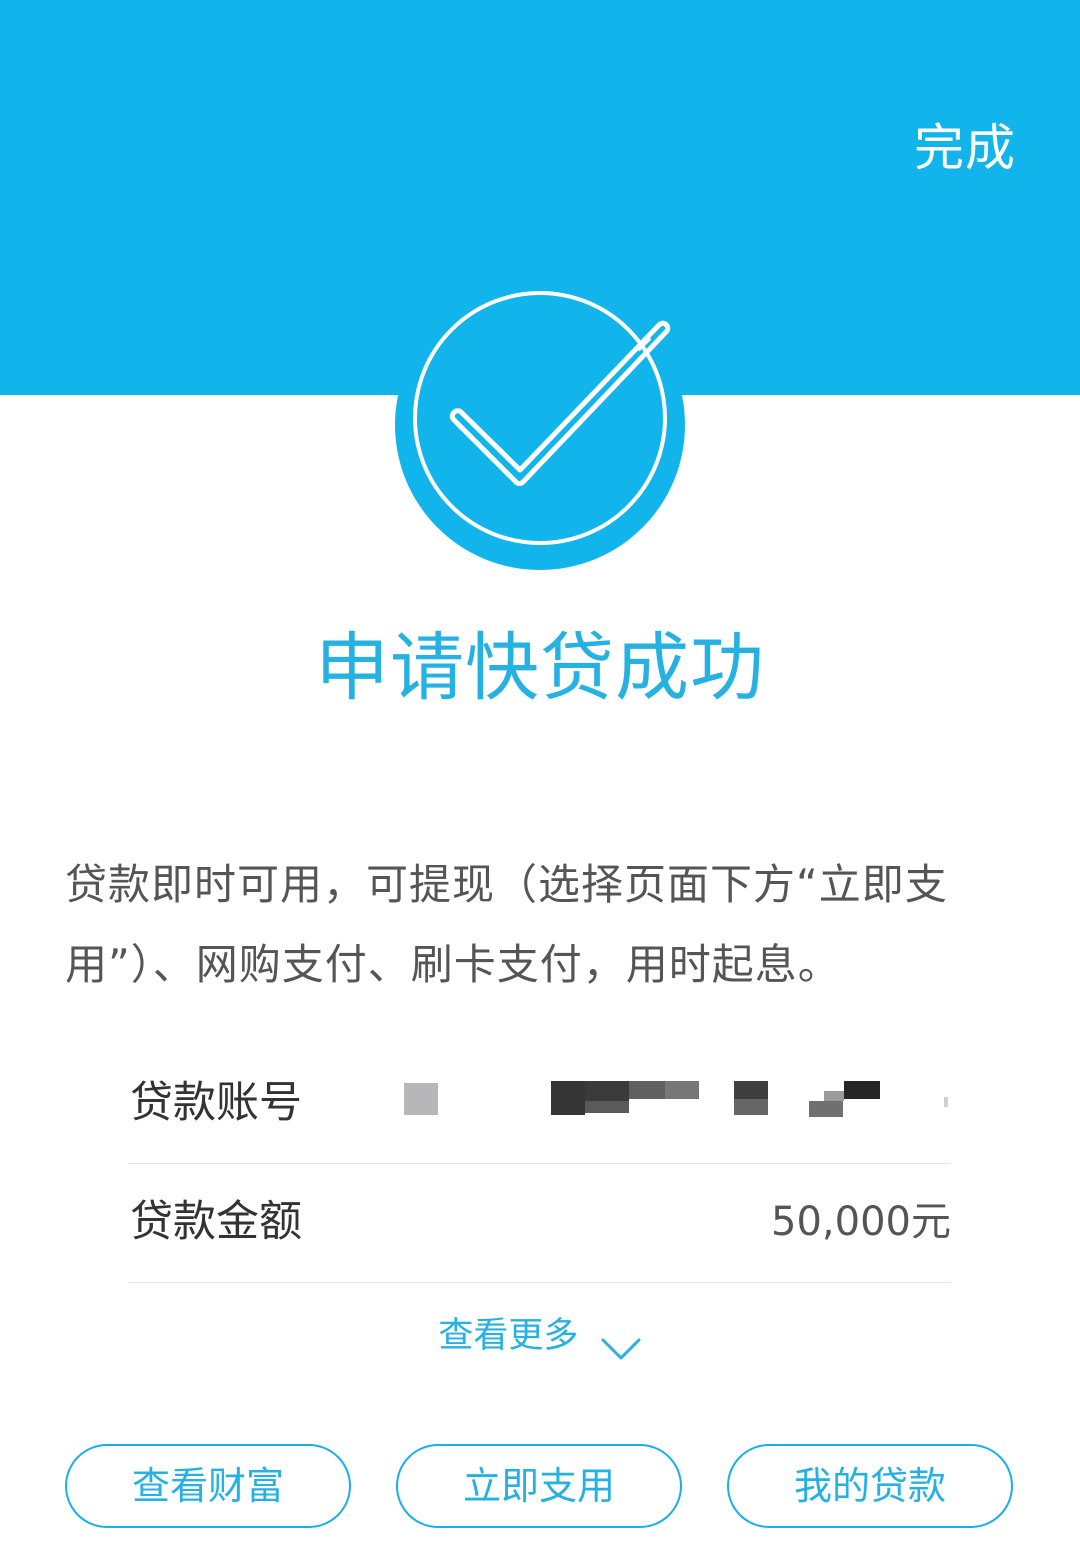  I want to click on action-buttons: 查看财富 立即支用 我的贷款, so click(540, 1488).